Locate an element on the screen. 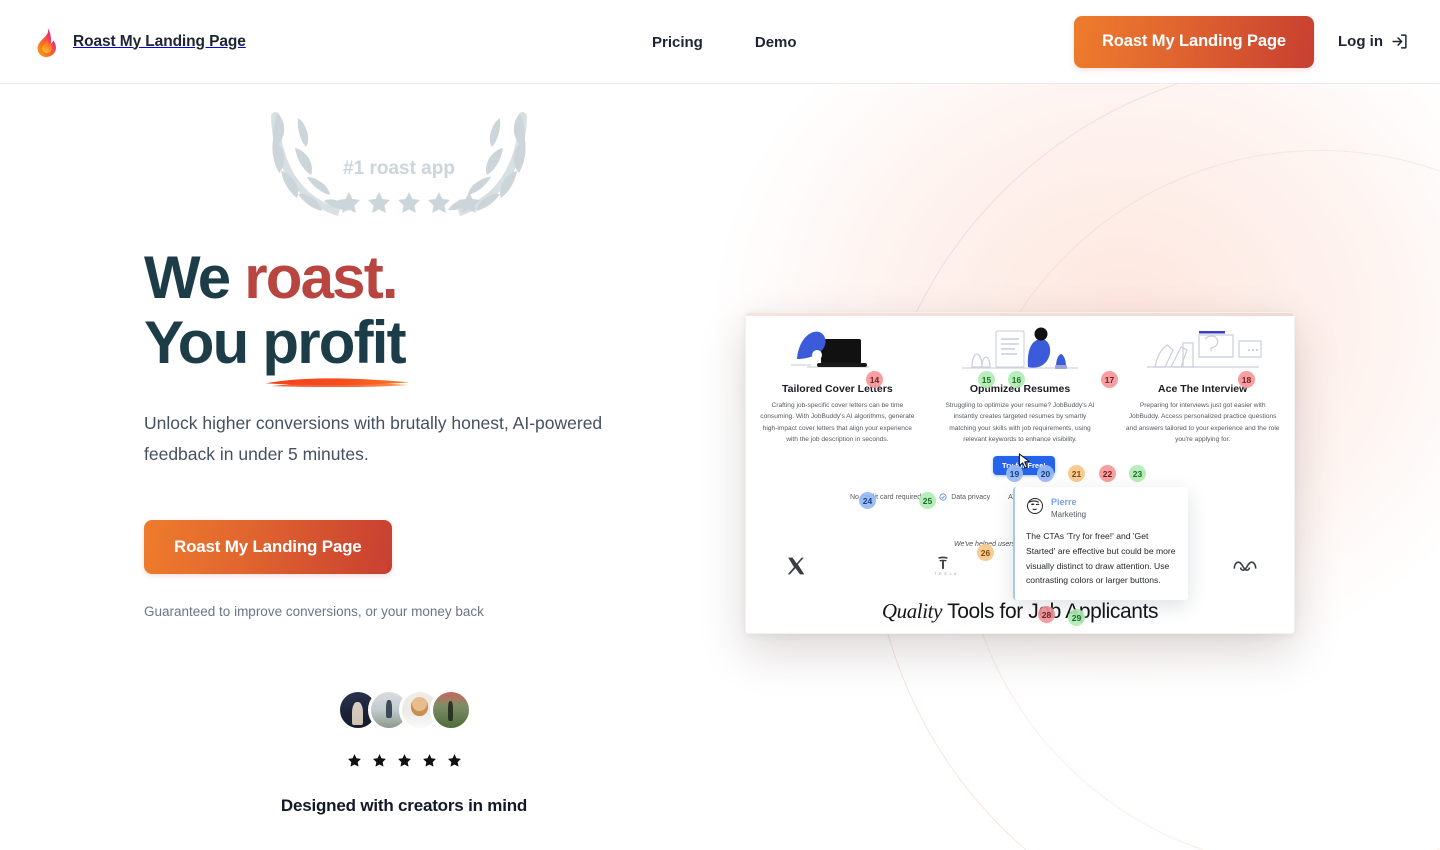  annotation-badge: 22 is located at coordinates (1107, 473).